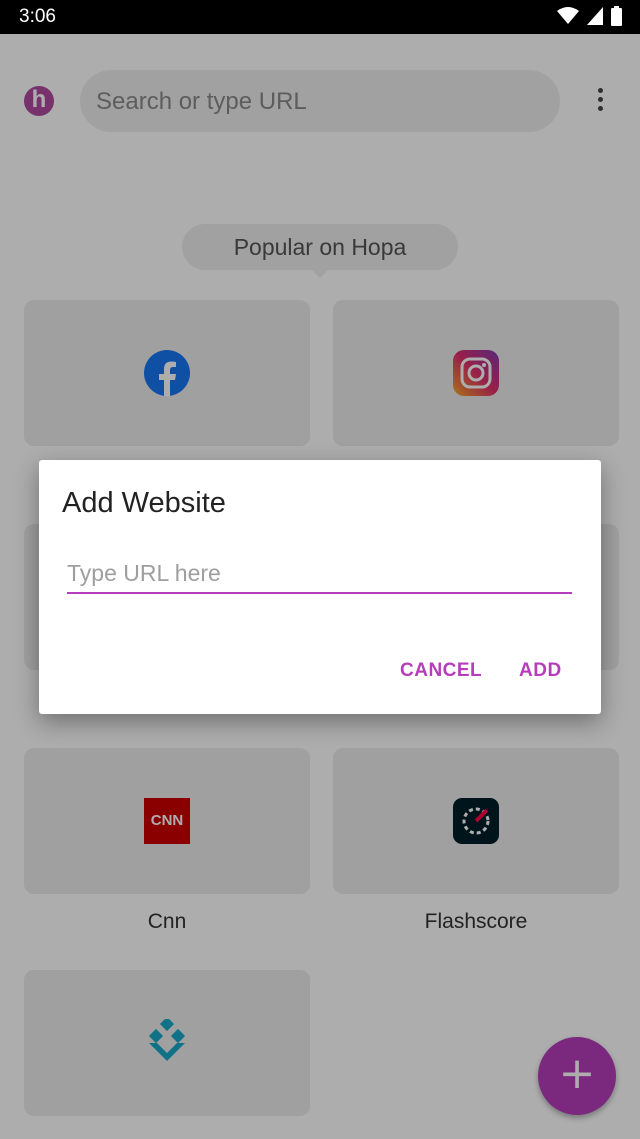 The image size is (640, 1139). Describe the element at coordinates (144, 503) in the screenshot. I see `dialog-title: Add Website` at that location.